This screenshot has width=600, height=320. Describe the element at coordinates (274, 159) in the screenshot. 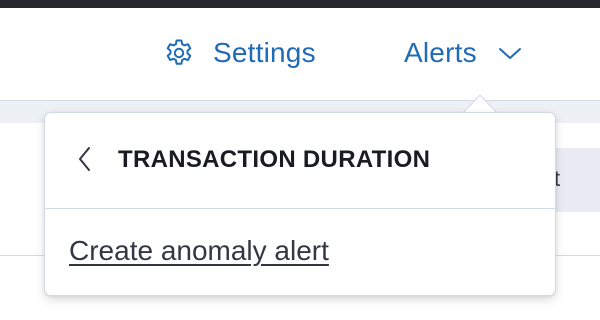

I see `popover-title: TRANSACTION DURATION` at that location.